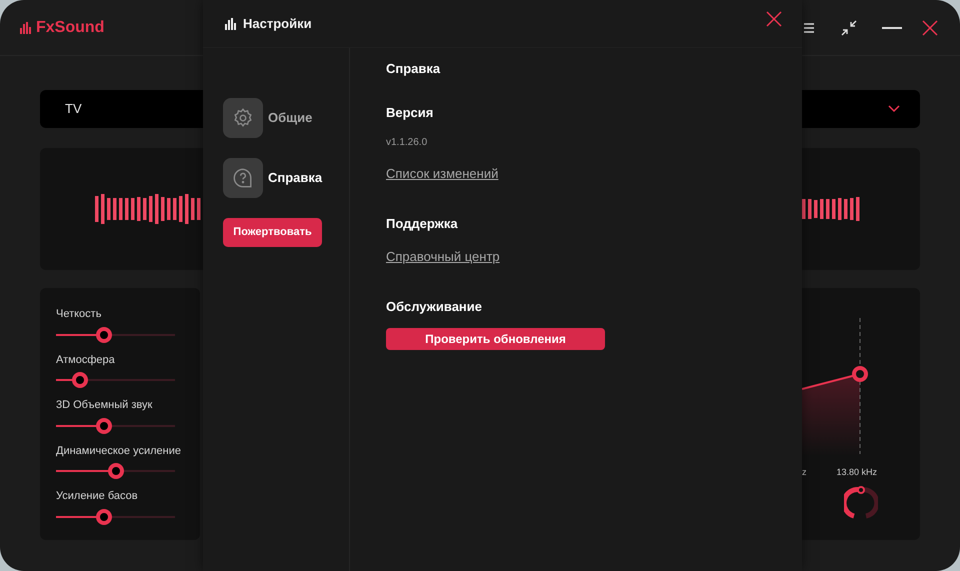 This screenshot has height=571, width=960. Describe the element at coordinates (435, 307) in the screenshot. I see `maintenance-heading: Обслуживание` at that location.